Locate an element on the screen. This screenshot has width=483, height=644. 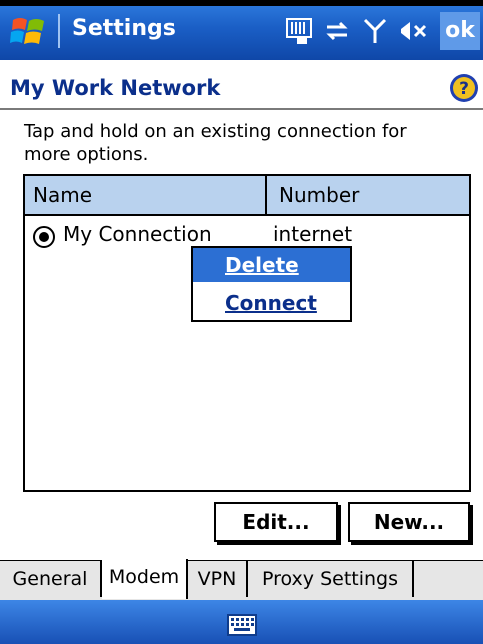
default-connection-radio is located at coordinates (44, 237).